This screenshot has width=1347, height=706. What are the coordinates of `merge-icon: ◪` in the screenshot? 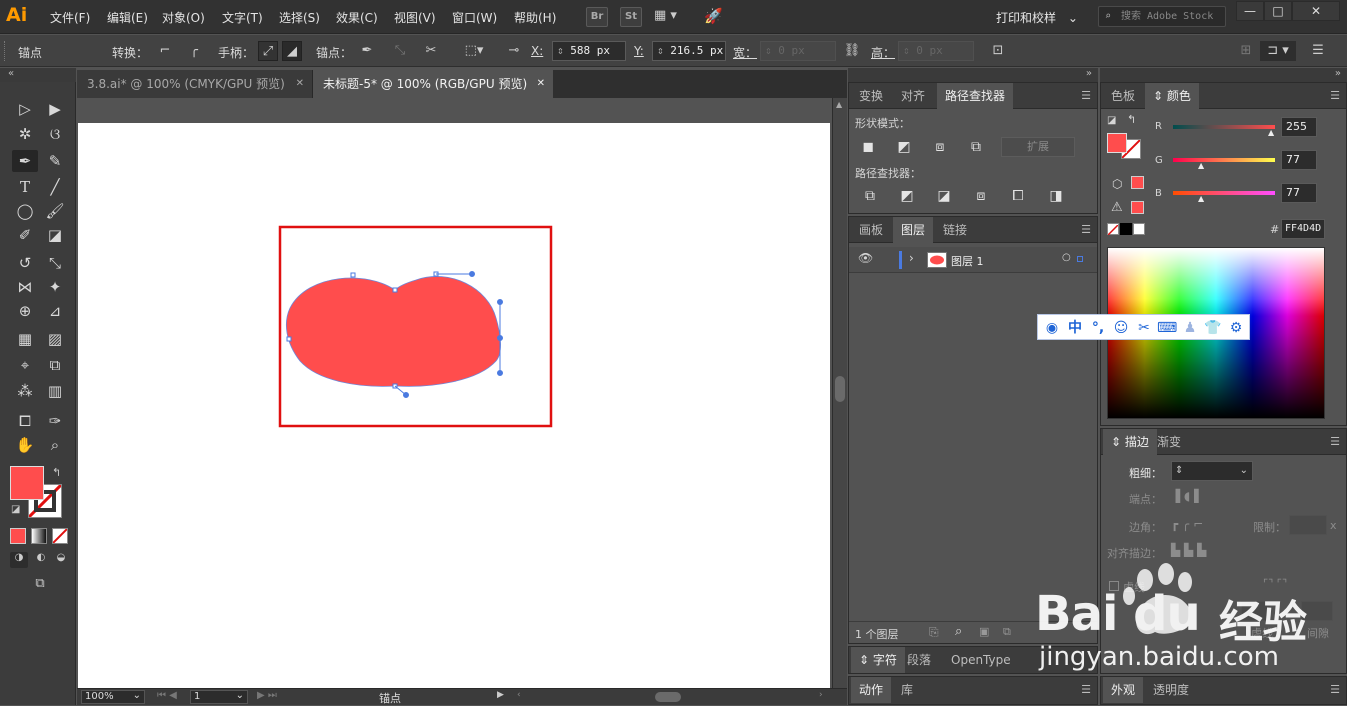 It's located at (944, 196).